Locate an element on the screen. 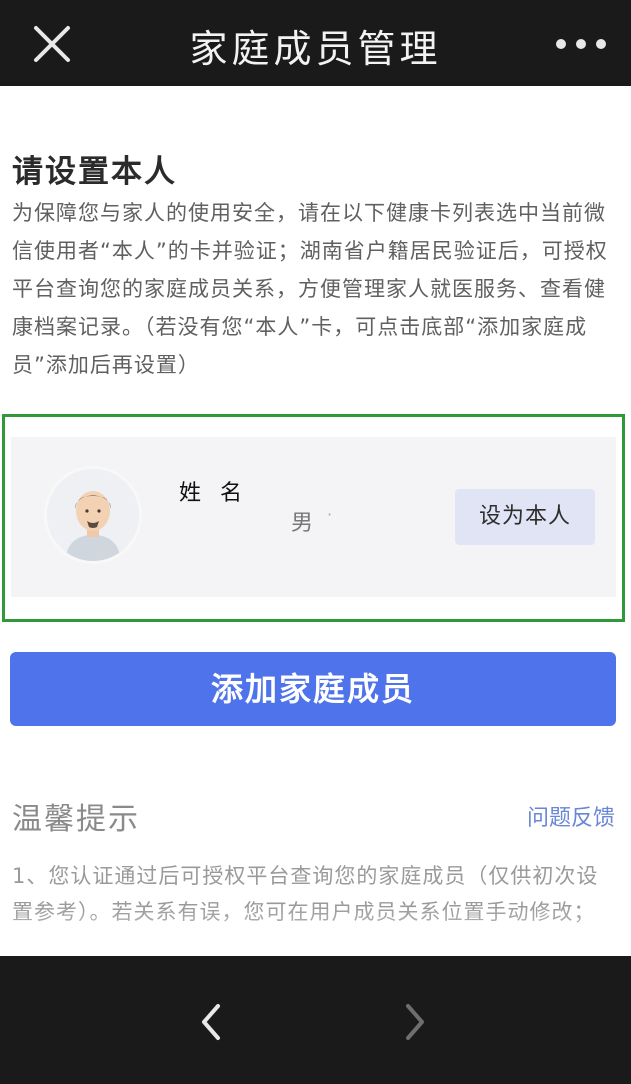 This screenshot has height=1084, width=631. page-title: 家庭成员管理 is located at coordinates (315, 49).